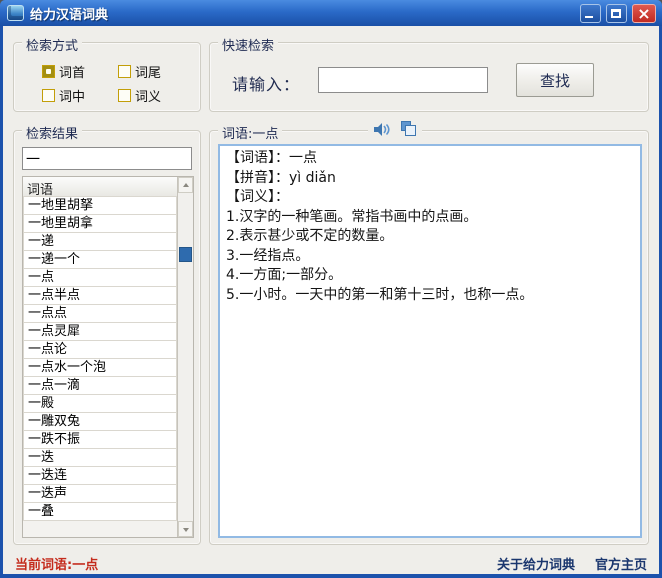 The image size is (662, 578). Describe the element at coordinates (57, 565) in the screenshot. I see `current-word-status: 当前词语:一点` at that location.